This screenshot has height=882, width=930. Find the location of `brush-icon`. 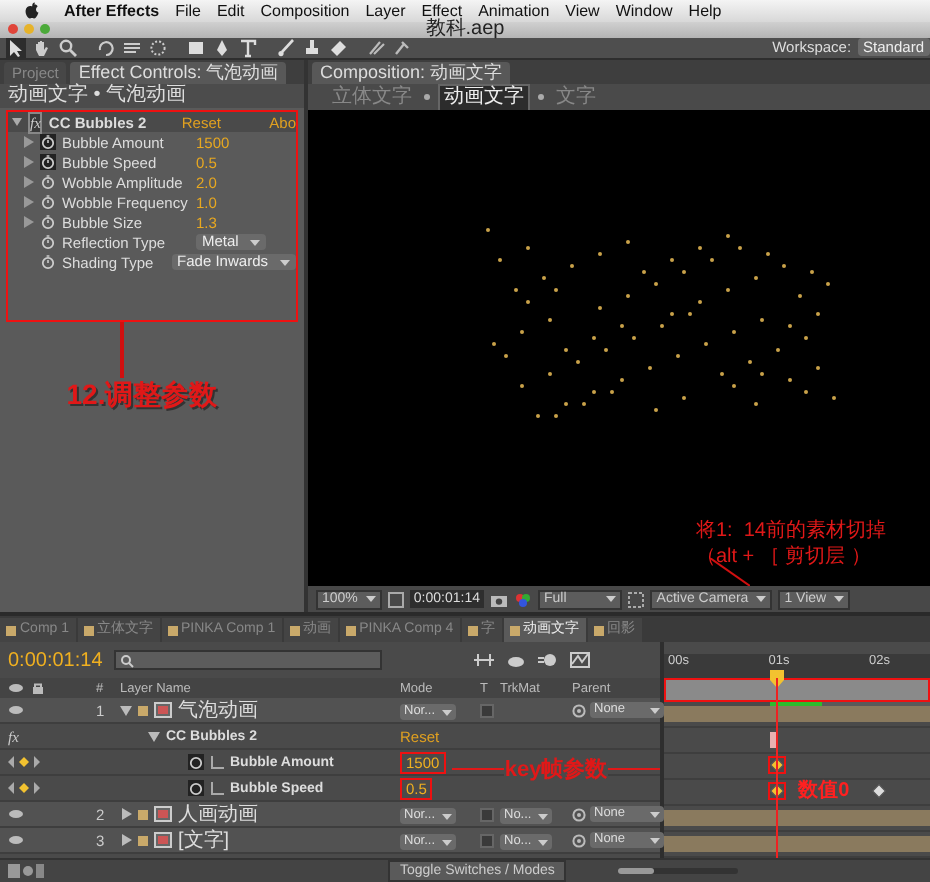

brush-icon is located at coordinates (286, 47).